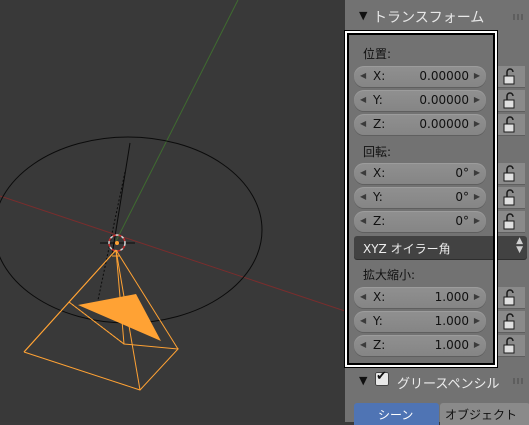 The image size is (529, 425). I want to click on grease-pencil-title: グリースペンシル, so click(448, 384).